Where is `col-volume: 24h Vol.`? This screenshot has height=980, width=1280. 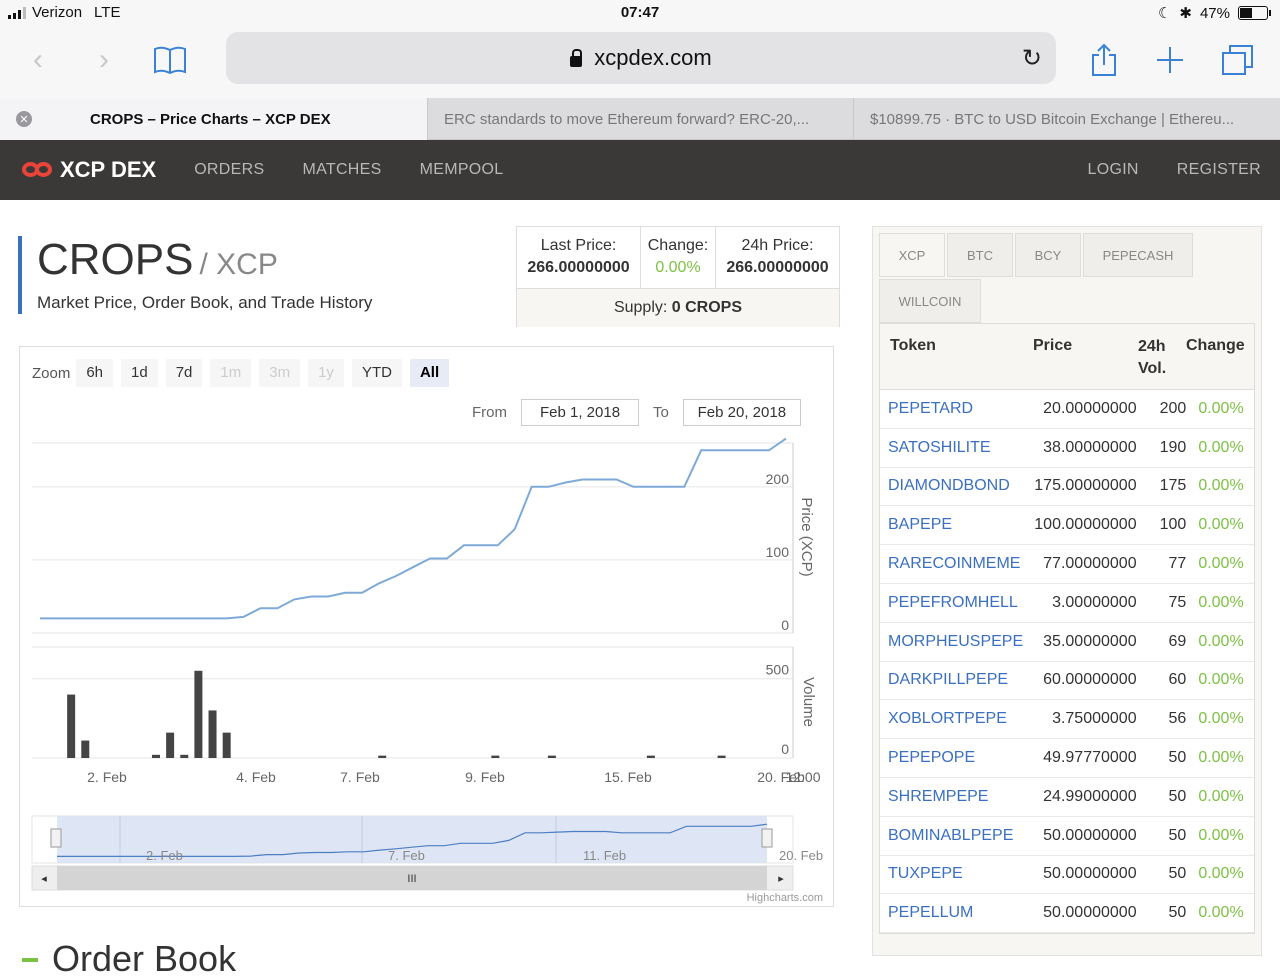
col-volume: 24h Vol. is located at coordinates (1162, 356).